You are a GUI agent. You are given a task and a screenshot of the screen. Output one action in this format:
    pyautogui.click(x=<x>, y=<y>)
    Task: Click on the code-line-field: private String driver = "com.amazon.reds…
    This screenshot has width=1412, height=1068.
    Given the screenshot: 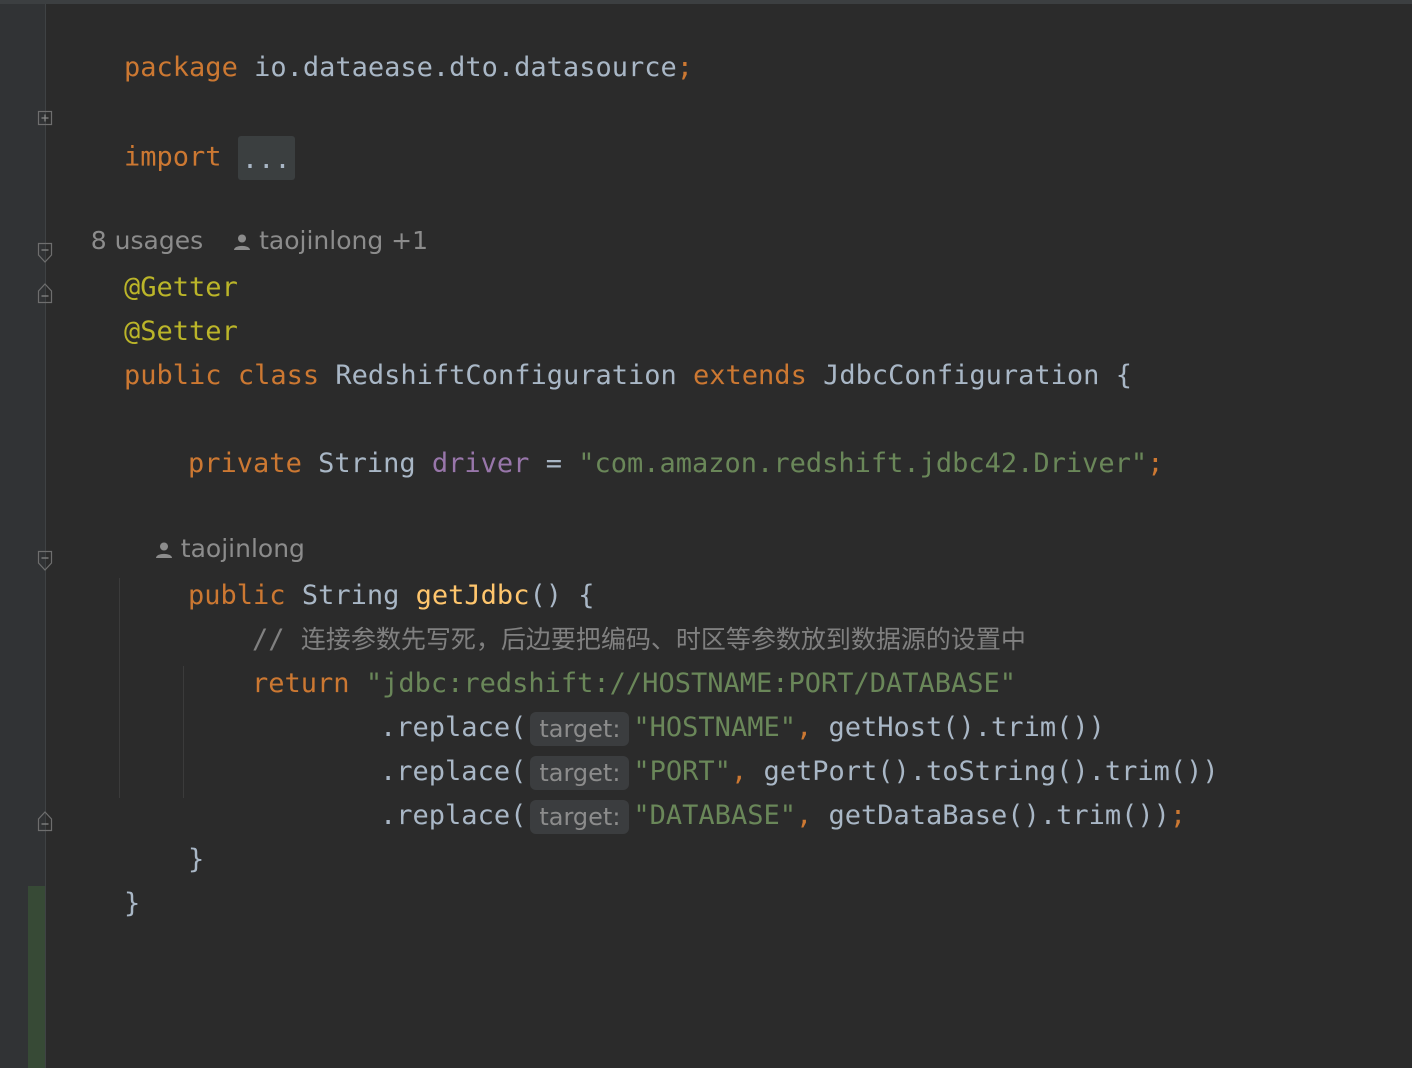 What is the action you would take?
    pyautogui.click(x=643, y=441)
    